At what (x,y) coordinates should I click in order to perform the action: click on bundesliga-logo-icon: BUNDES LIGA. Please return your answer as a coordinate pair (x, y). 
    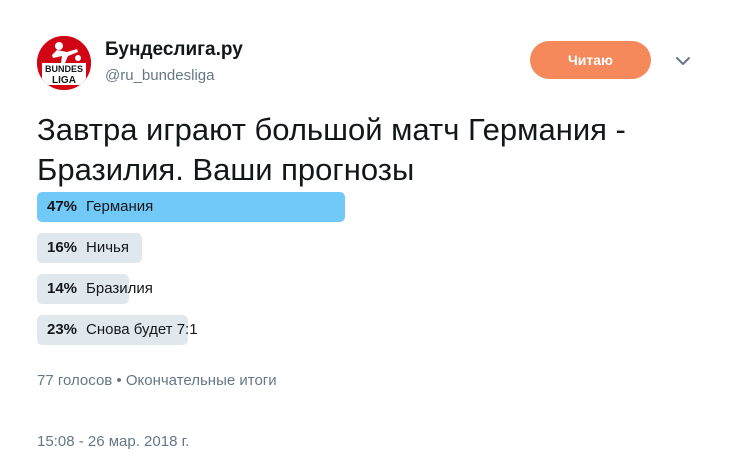
    Looking at the image, I should click on (64, 63).